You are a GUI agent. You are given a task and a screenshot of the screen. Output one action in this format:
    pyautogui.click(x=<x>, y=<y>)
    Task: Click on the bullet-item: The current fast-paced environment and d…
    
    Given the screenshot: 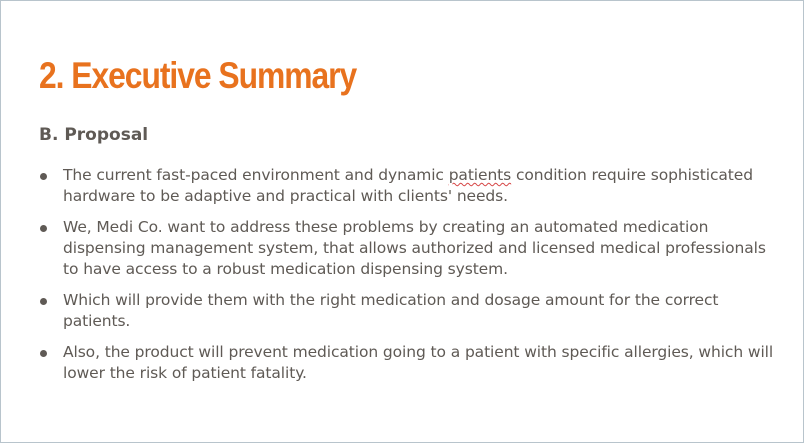 What is the action you would take?
    pyautogui.click(x=406, y=186)
    